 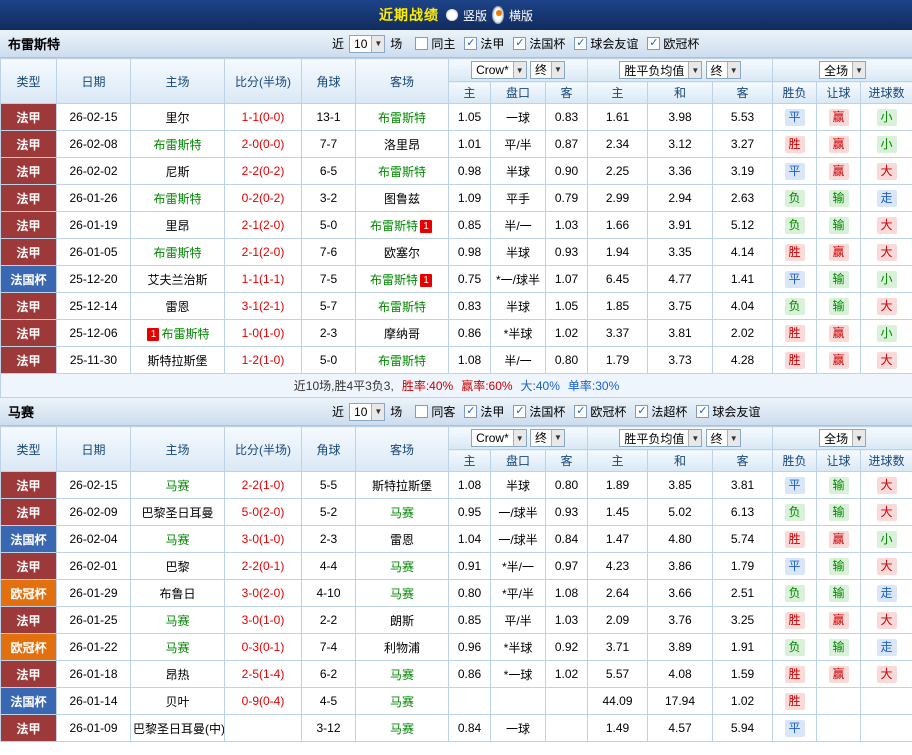 I want to click on team-link: 马赛, so click(x=401, y=512).